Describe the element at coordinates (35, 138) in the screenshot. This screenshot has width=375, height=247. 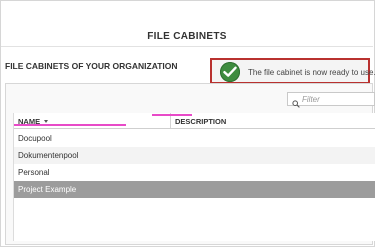
I see `cell-name: Docupool` at that location.